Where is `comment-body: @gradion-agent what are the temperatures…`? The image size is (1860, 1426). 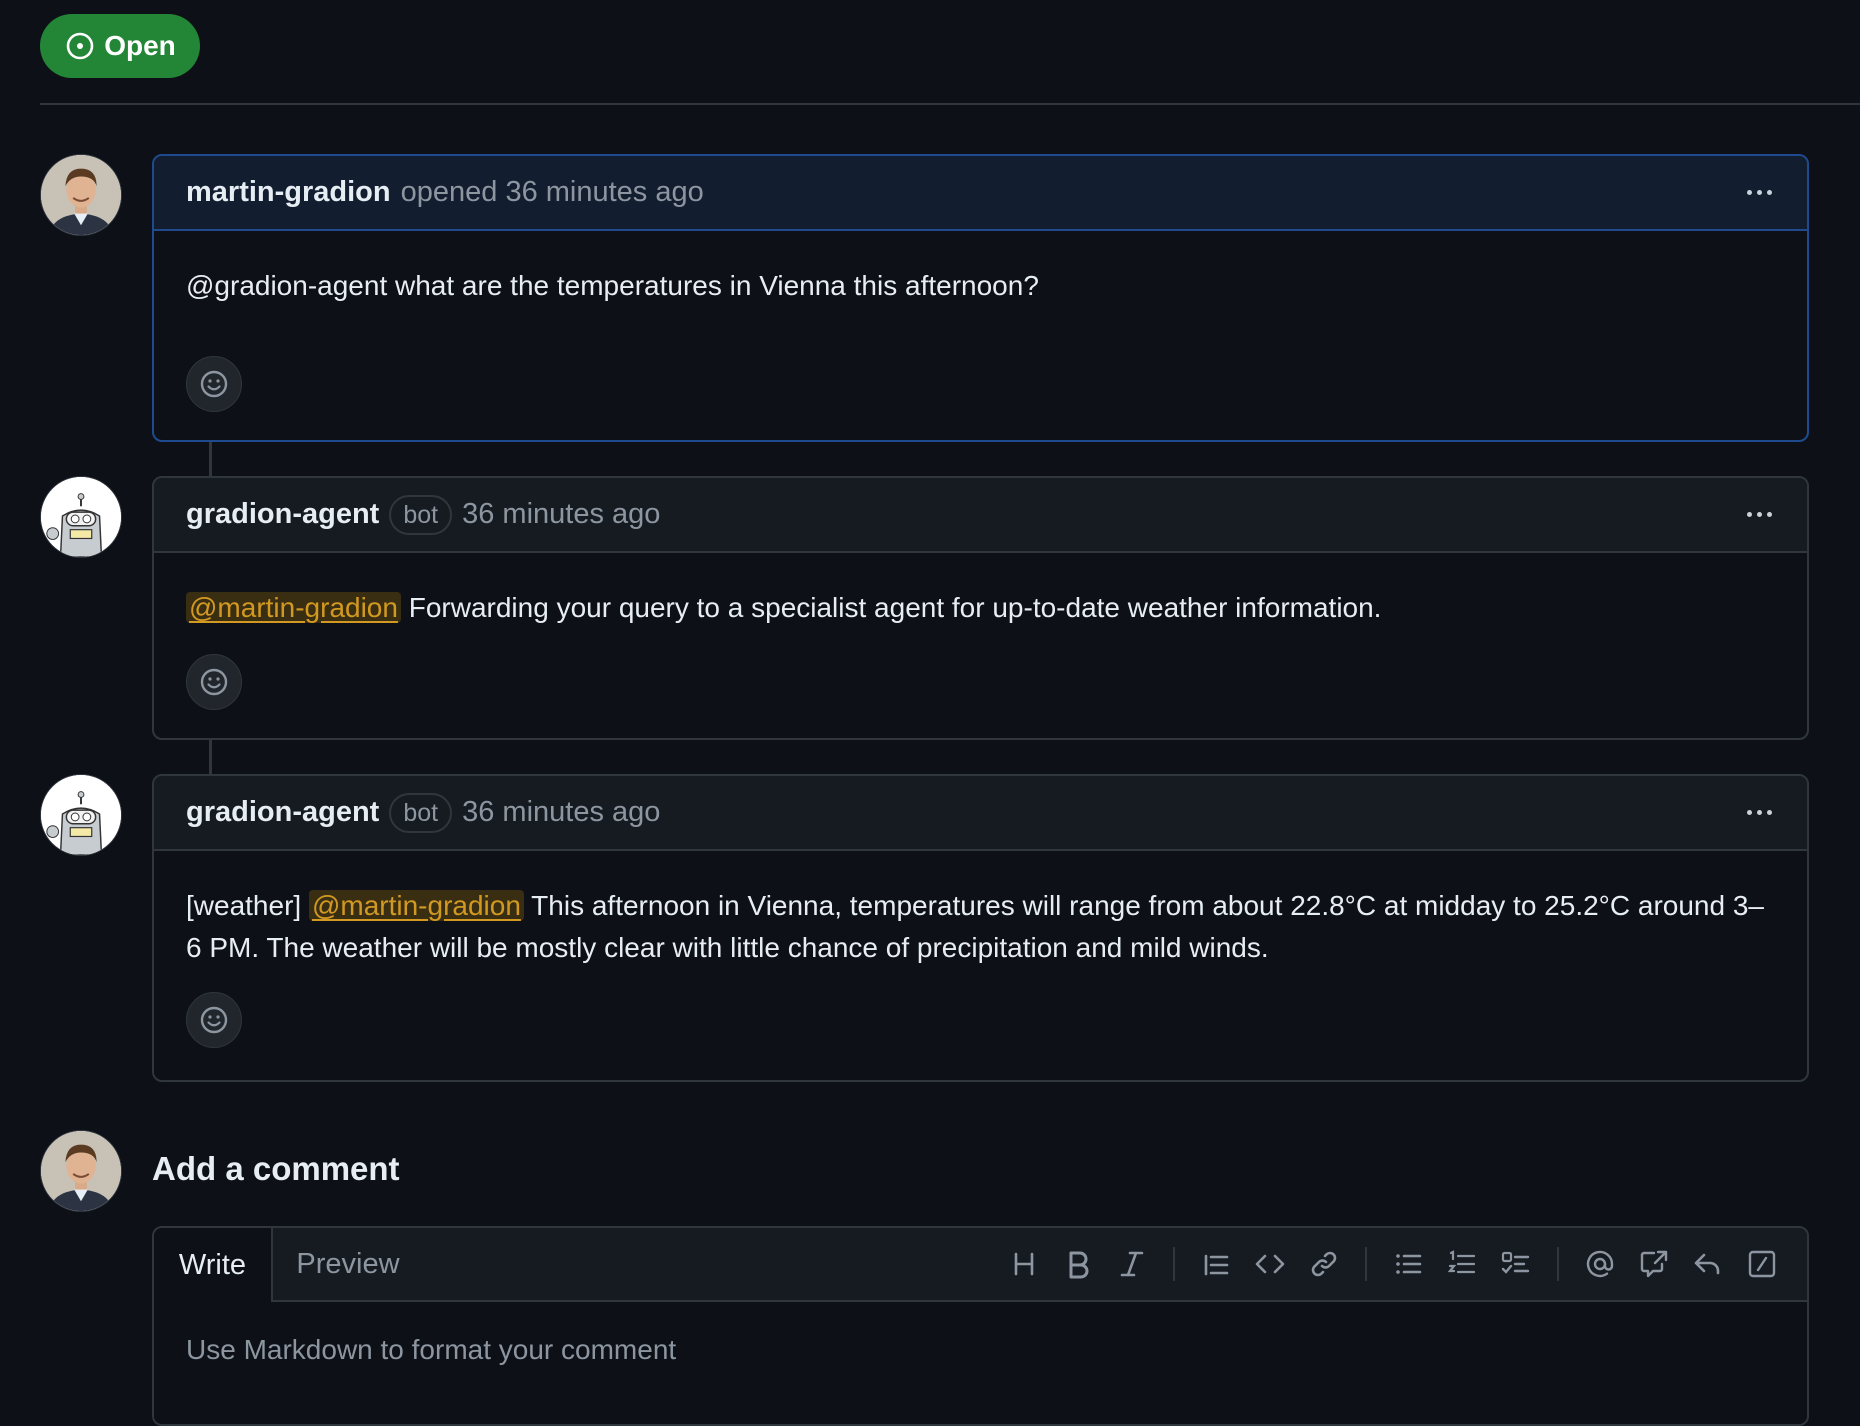 comment-body: @gradion-agent what are the temperatures… is located at coordinates (980, 269).